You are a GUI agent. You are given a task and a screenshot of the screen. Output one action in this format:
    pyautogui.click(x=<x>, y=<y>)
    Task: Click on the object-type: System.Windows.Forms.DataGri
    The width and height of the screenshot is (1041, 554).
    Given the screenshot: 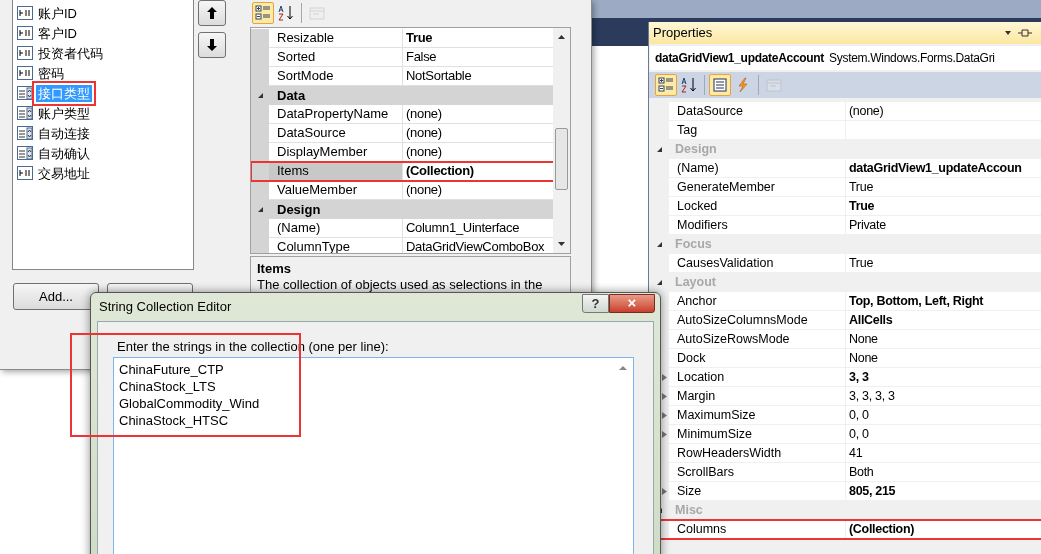 What is the action you would take?
    pyautogui.click(x=912, y=58)
    